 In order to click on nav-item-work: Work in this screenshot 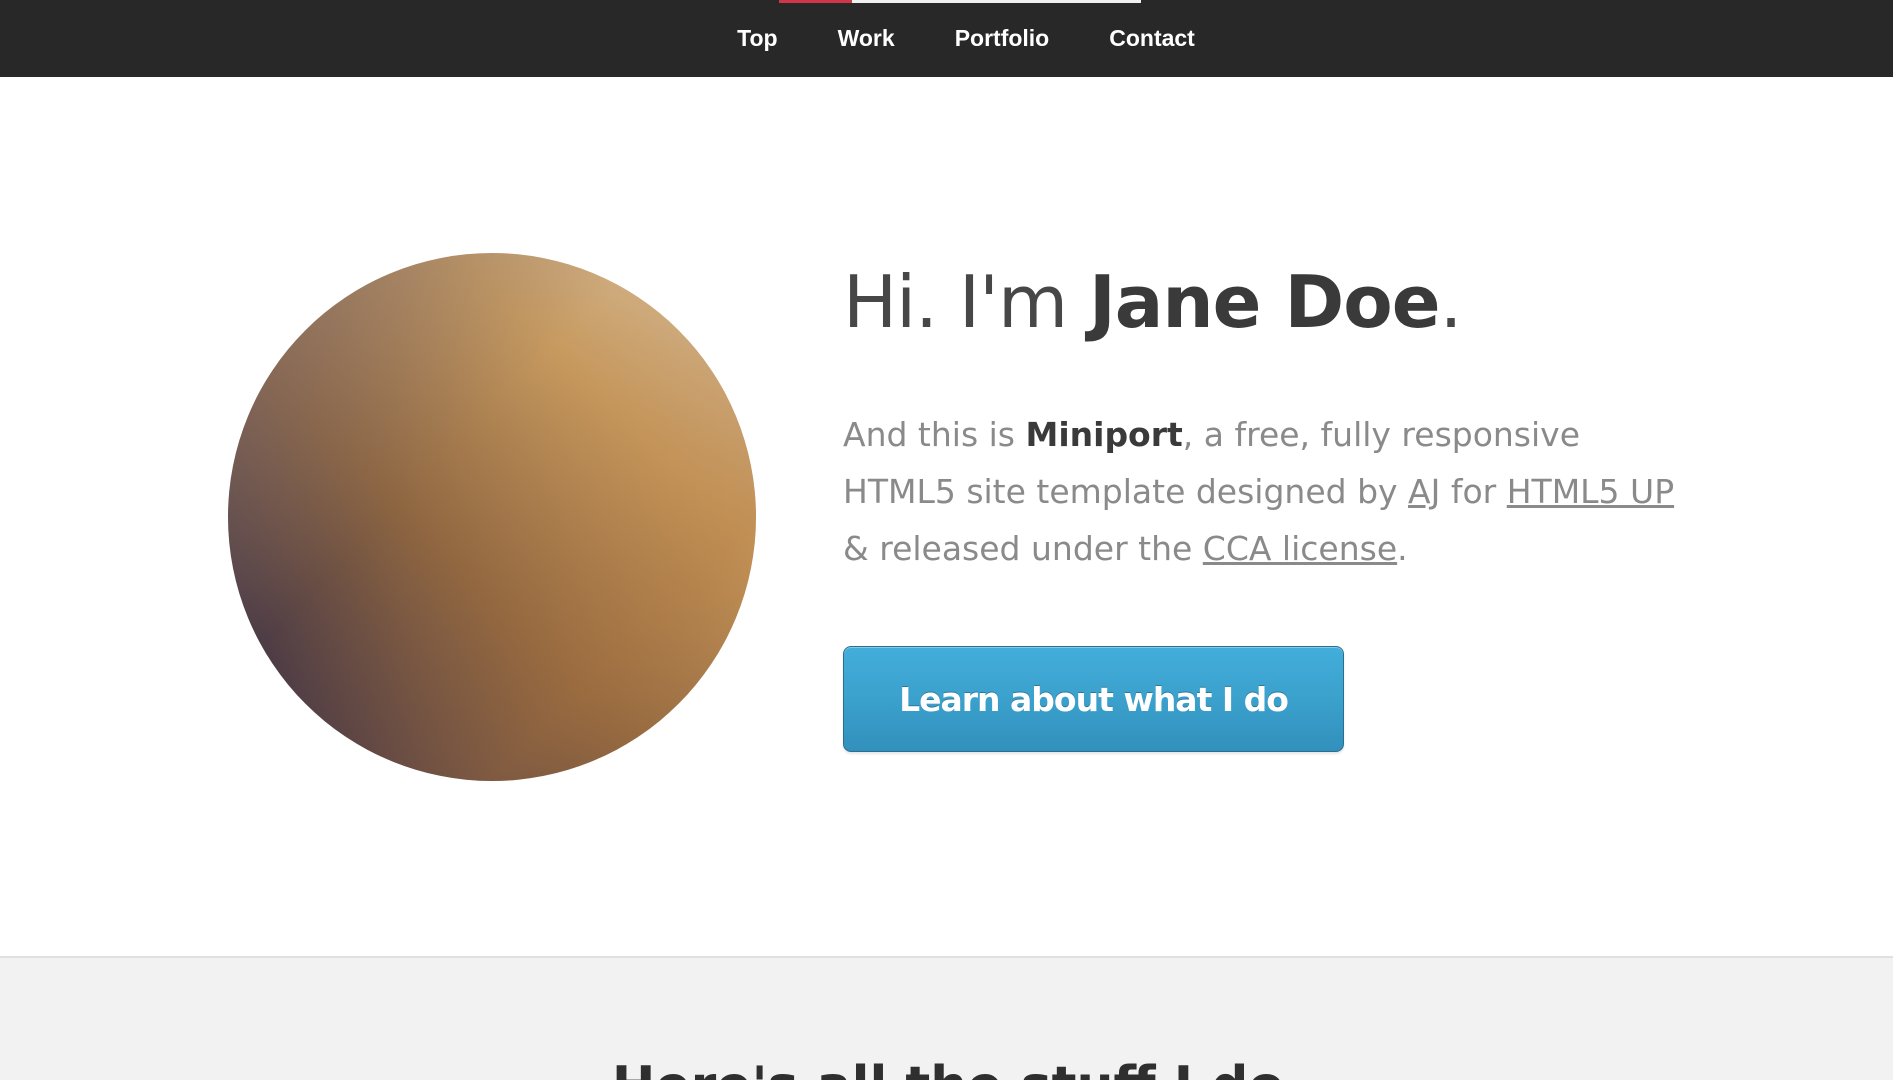, I will do `click(866, 38)`.